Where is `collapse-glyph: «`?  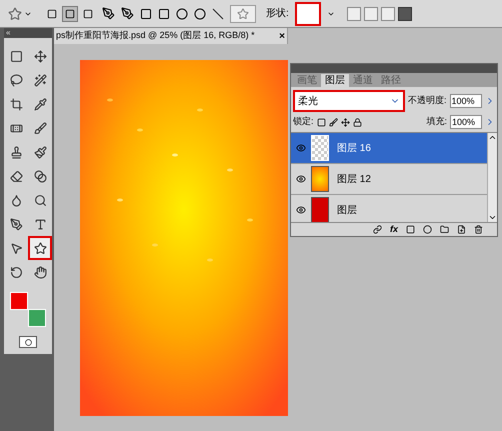 collapse-glyph: « is located at coordinates (8, 33).